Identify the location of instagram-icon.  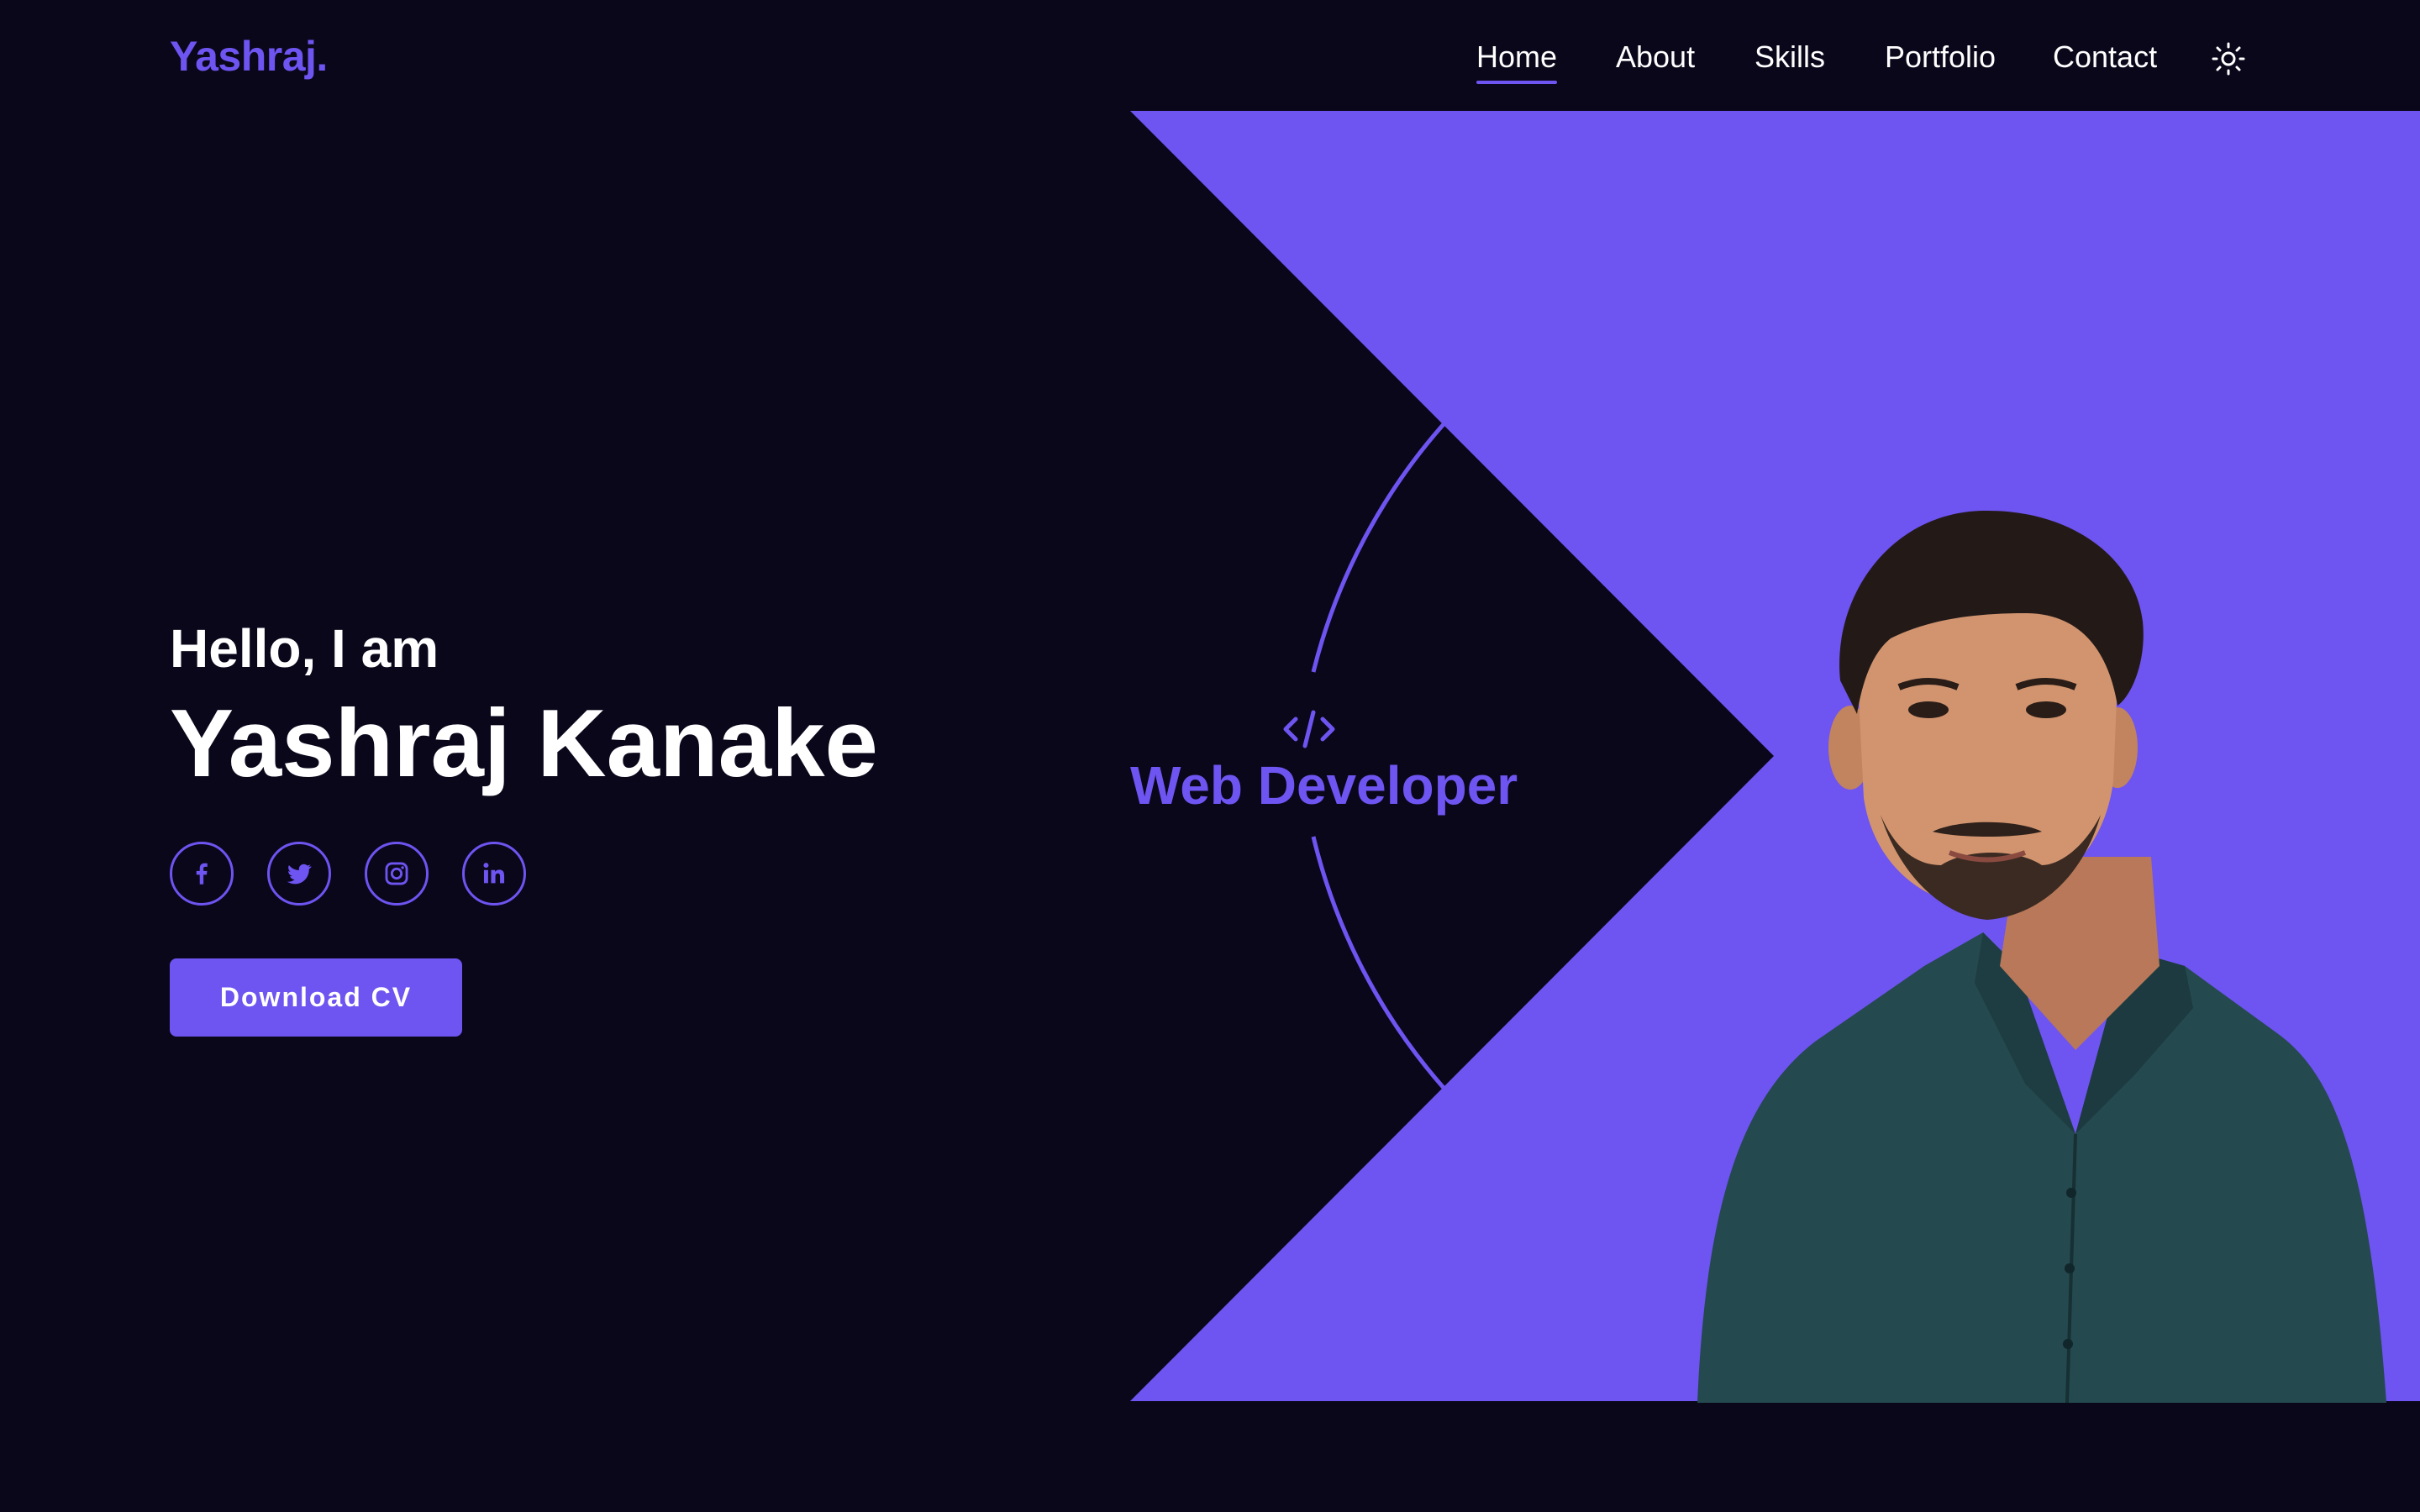
(397, 873).